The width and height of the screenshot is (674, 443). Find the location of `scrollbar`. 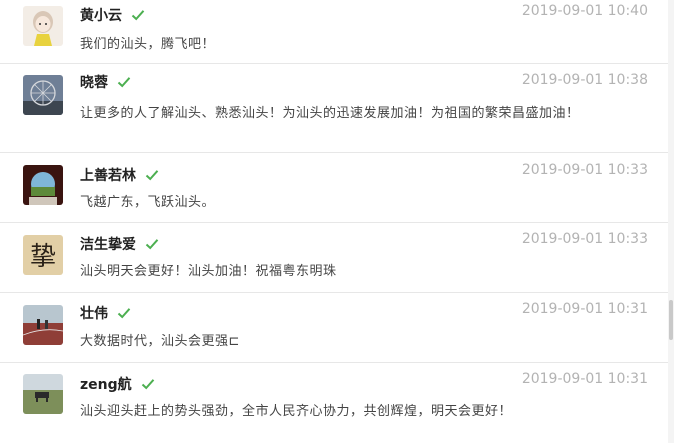

scrollbar is located at coordinates (671, 221).